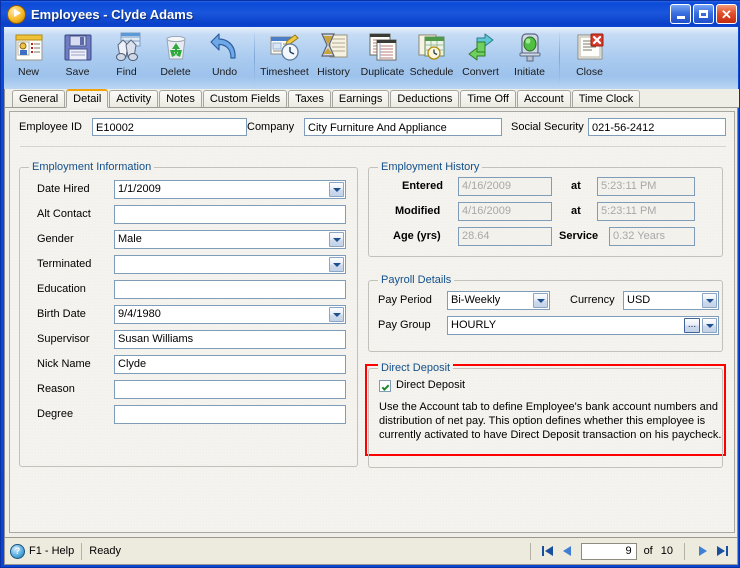 Image resolution: width=740 pixels, height=568 pixels. I want to click on age-label: Age (yrs), so click(417, 236).